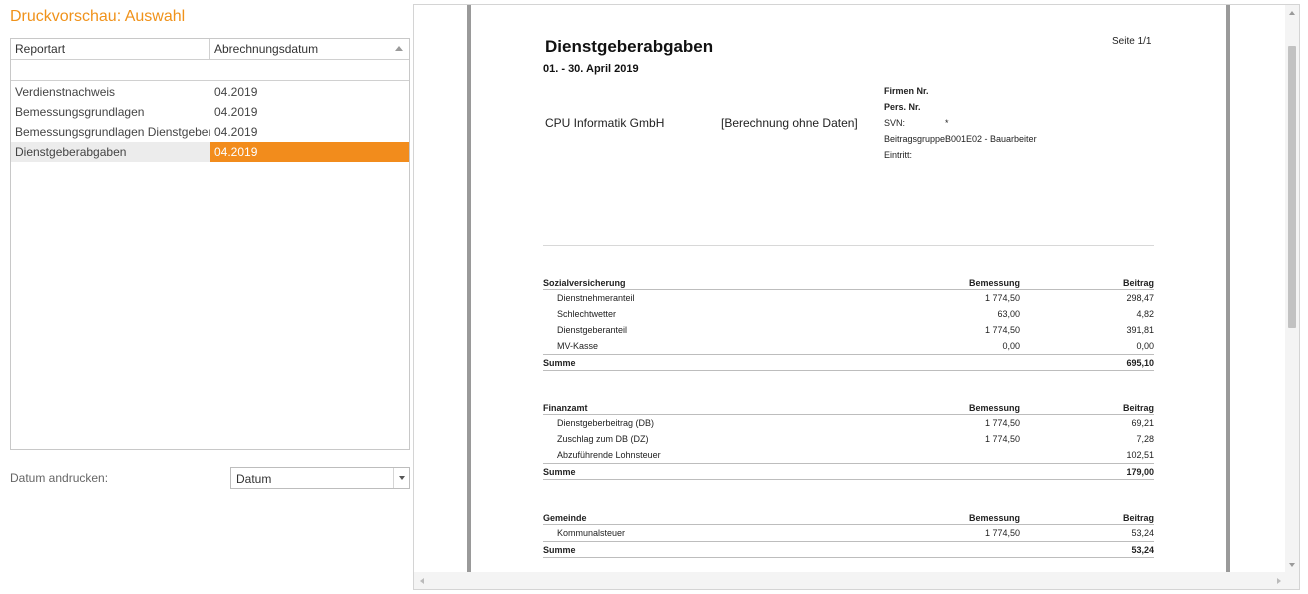  I want to click on table-row: Bemessungsgrundlagen Dienstgeber 04.2019, so click(210, 132).